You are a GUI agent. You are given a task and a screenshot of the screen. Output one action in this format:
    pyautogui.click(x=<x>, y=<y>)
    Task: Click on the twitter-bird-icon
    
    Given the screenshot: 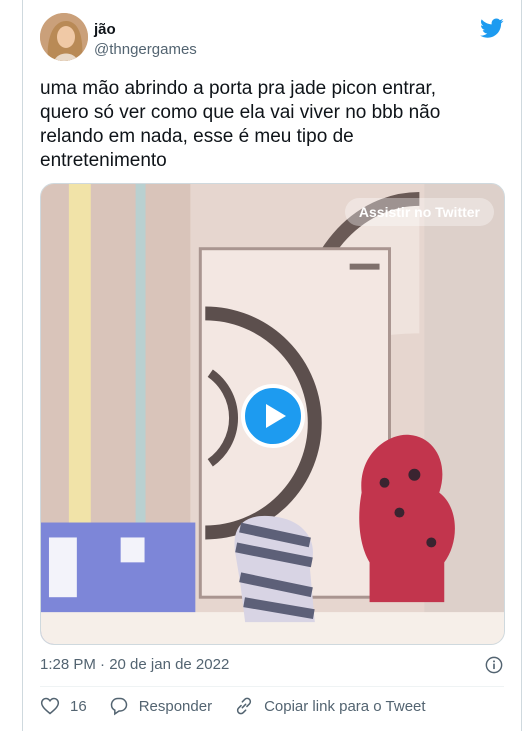 What is the action you would take?
    pyautogui.click(x=492, y=28)
    